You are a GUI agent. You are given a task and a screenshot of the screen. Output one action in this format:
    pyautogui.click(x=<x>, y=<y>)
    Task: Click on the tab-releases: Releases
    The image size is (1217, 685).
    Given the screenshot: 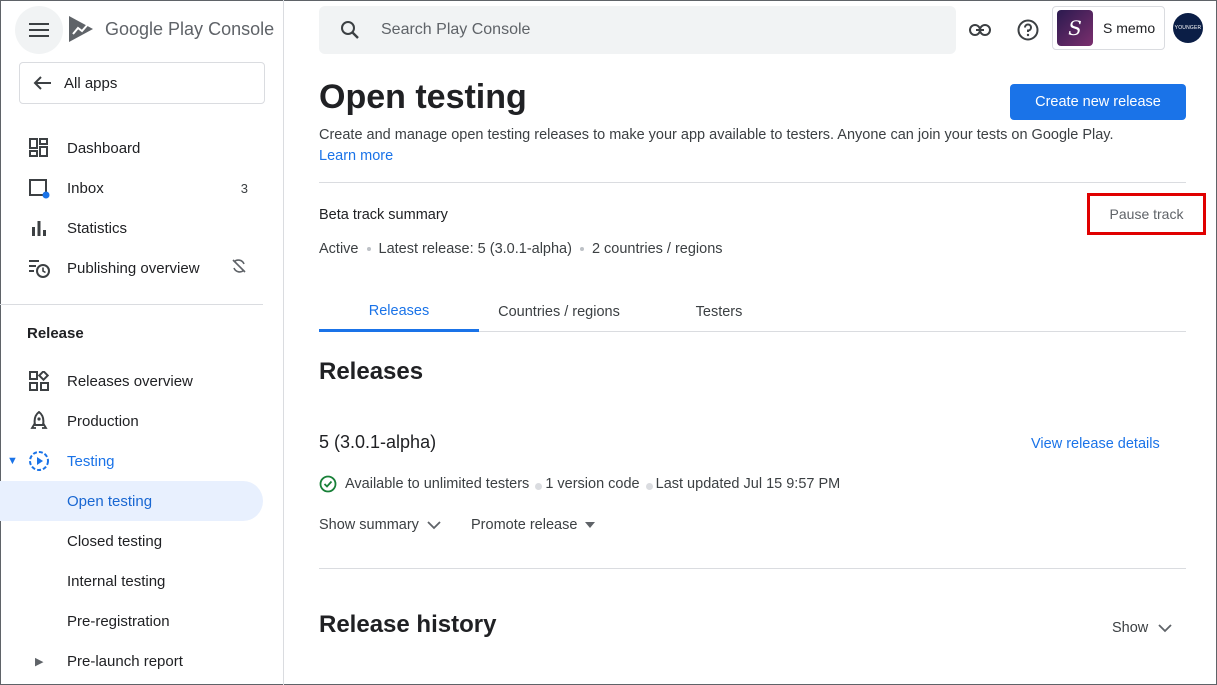 What is the action you would take?
    pyautogui.click(x=399, y=312)
    